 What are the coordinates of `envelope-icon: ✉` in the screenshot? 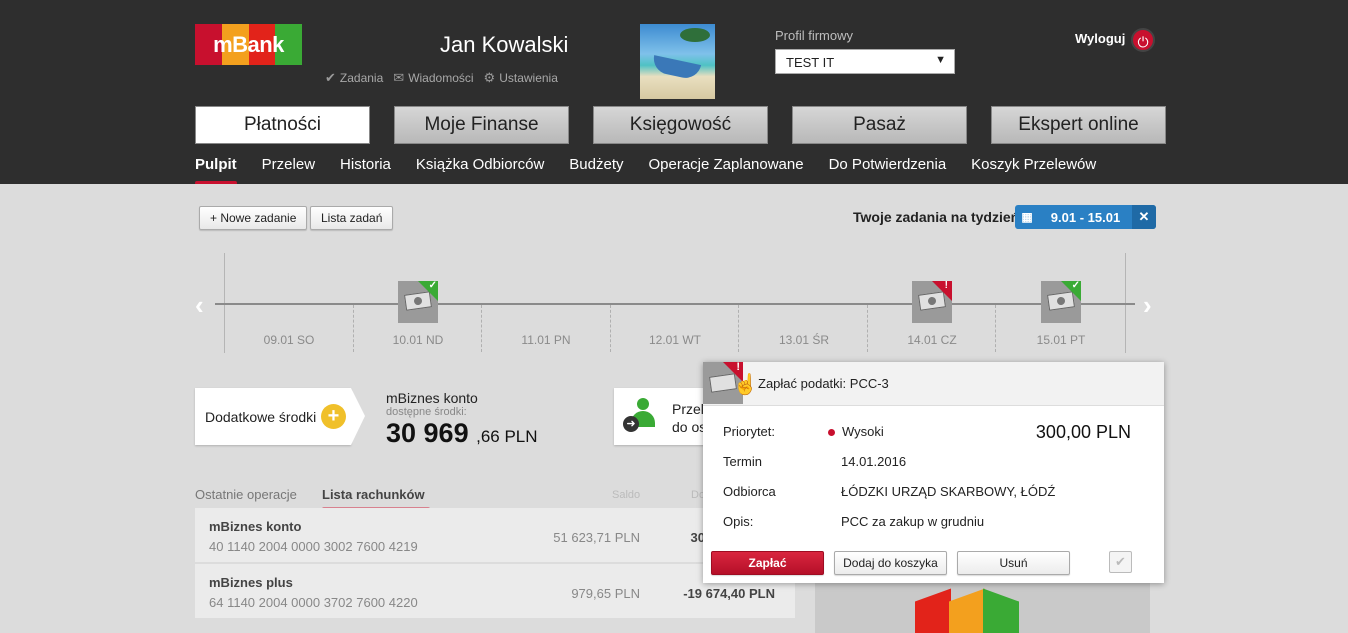 It's located at (399, 77).